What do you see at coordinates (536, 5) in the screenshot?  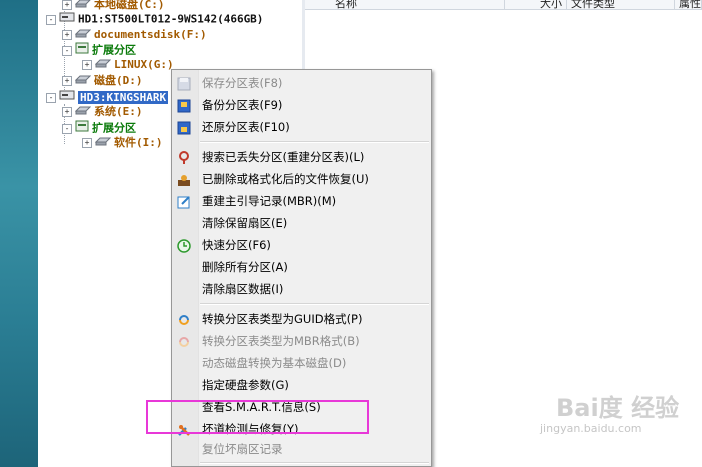 I see `column-header-size: 大小` at bounding box center [536, 5].